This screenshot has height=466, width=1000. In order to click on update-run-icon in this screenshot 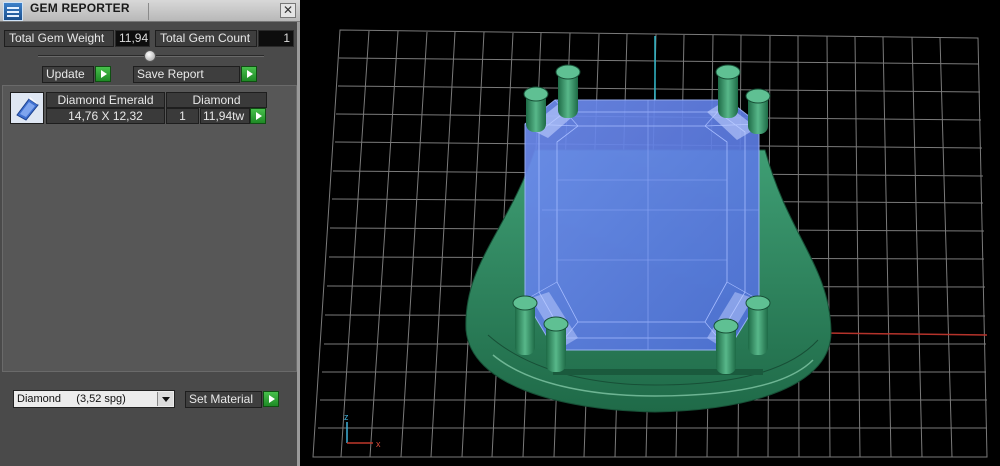, I will do `click(103, 74)`.